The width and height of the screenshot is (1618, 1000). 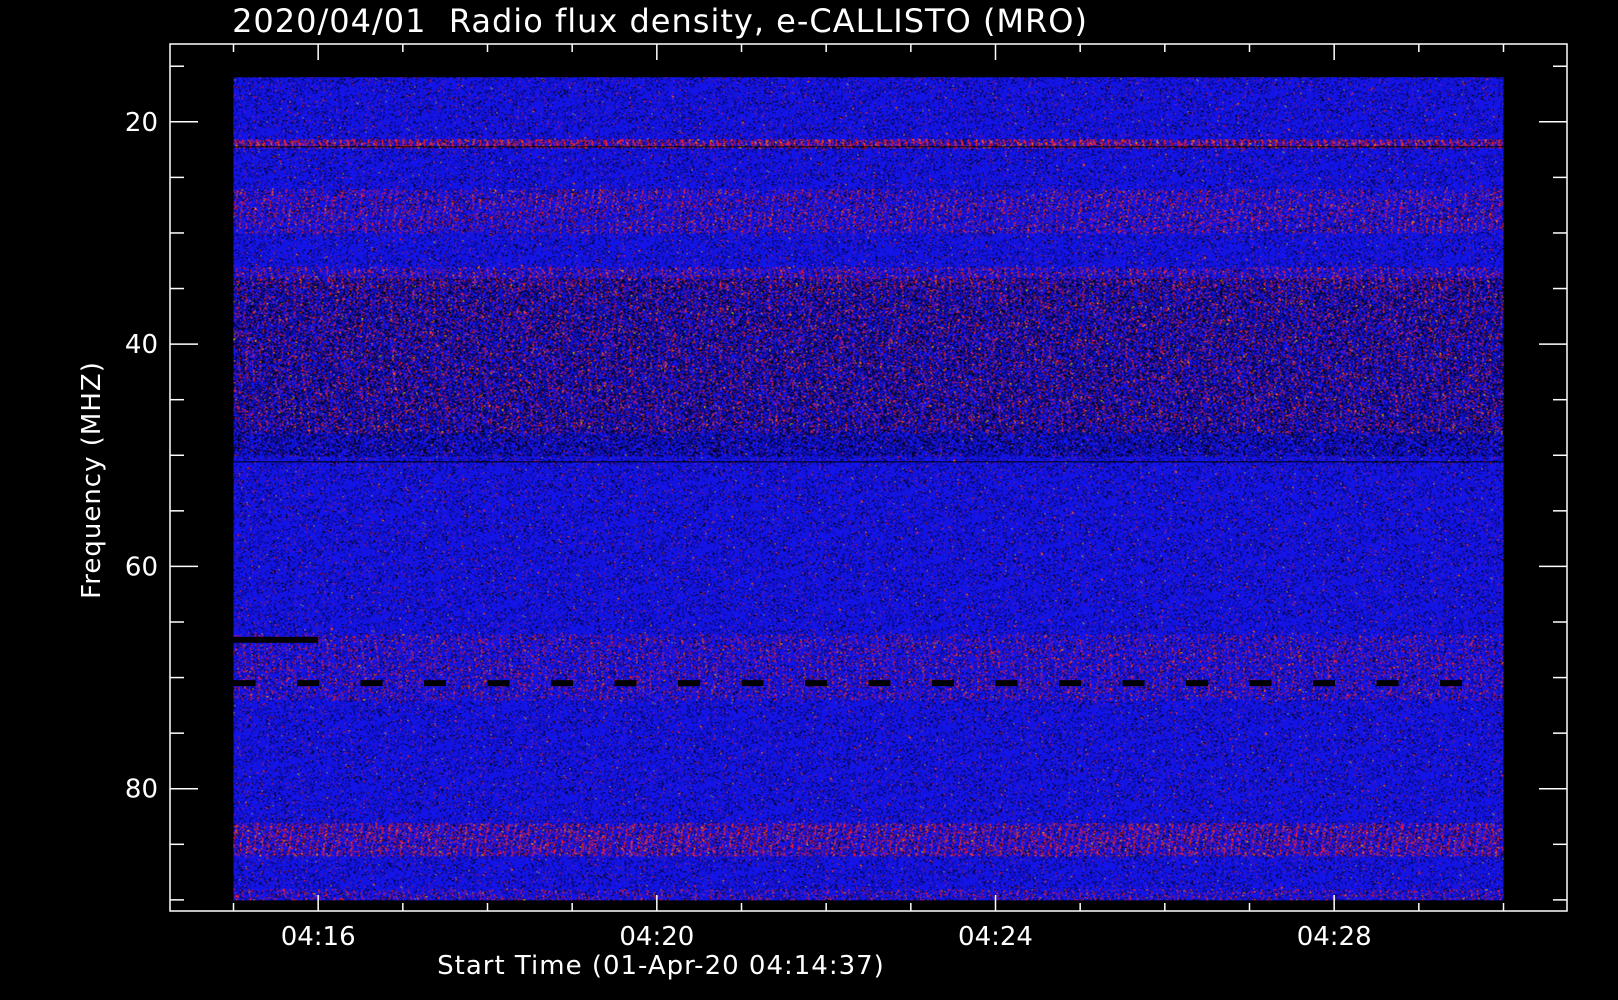 What do you see at coordinates (141, 567) in the screenshot?
I see `y-tick-label: 60` at bounding box center [141, 567].